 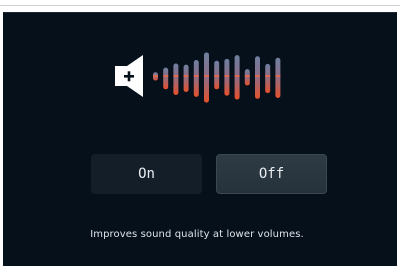 What do you see at coordinates (197, 234) in the screenshot?
I see `description-text: Improves sound quality at lower volumes.` at bounding box center [197, 234].